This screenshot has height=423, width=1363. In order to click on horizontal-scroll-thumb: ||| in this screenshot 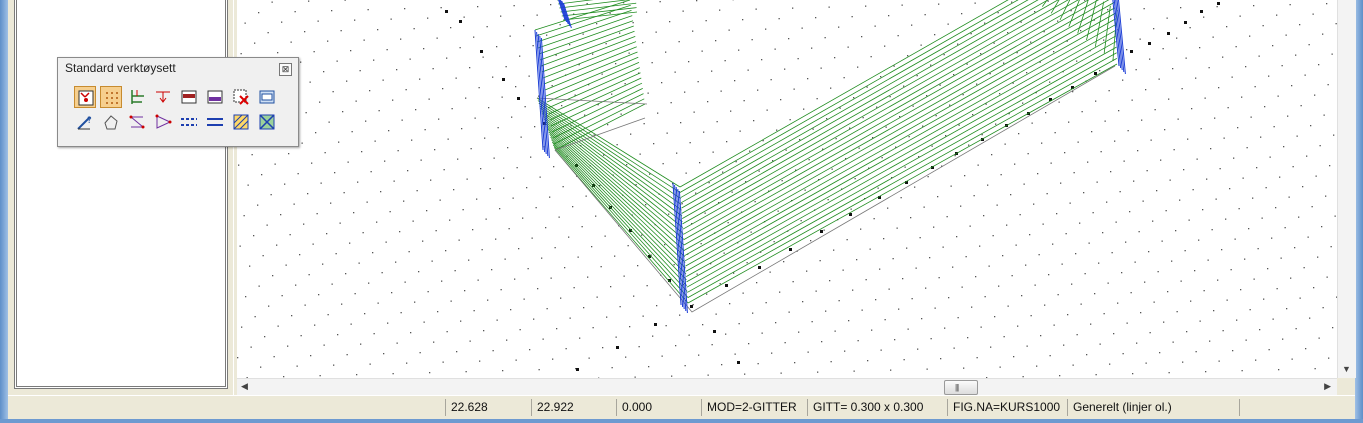, I will do `click(961, 387)`.